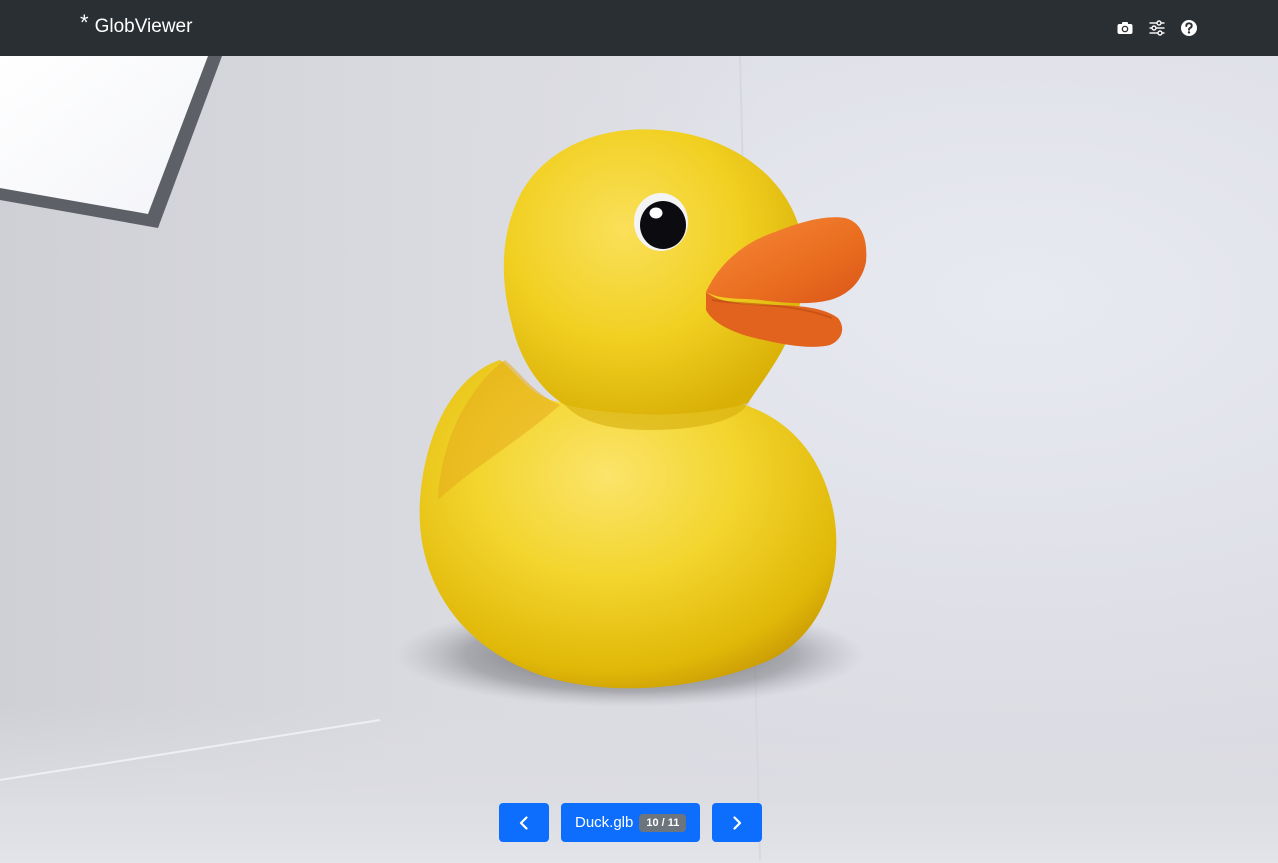 The width and height of the screenshot is (1278, 863). I want to click on previous-model-button, so click(524, 822).